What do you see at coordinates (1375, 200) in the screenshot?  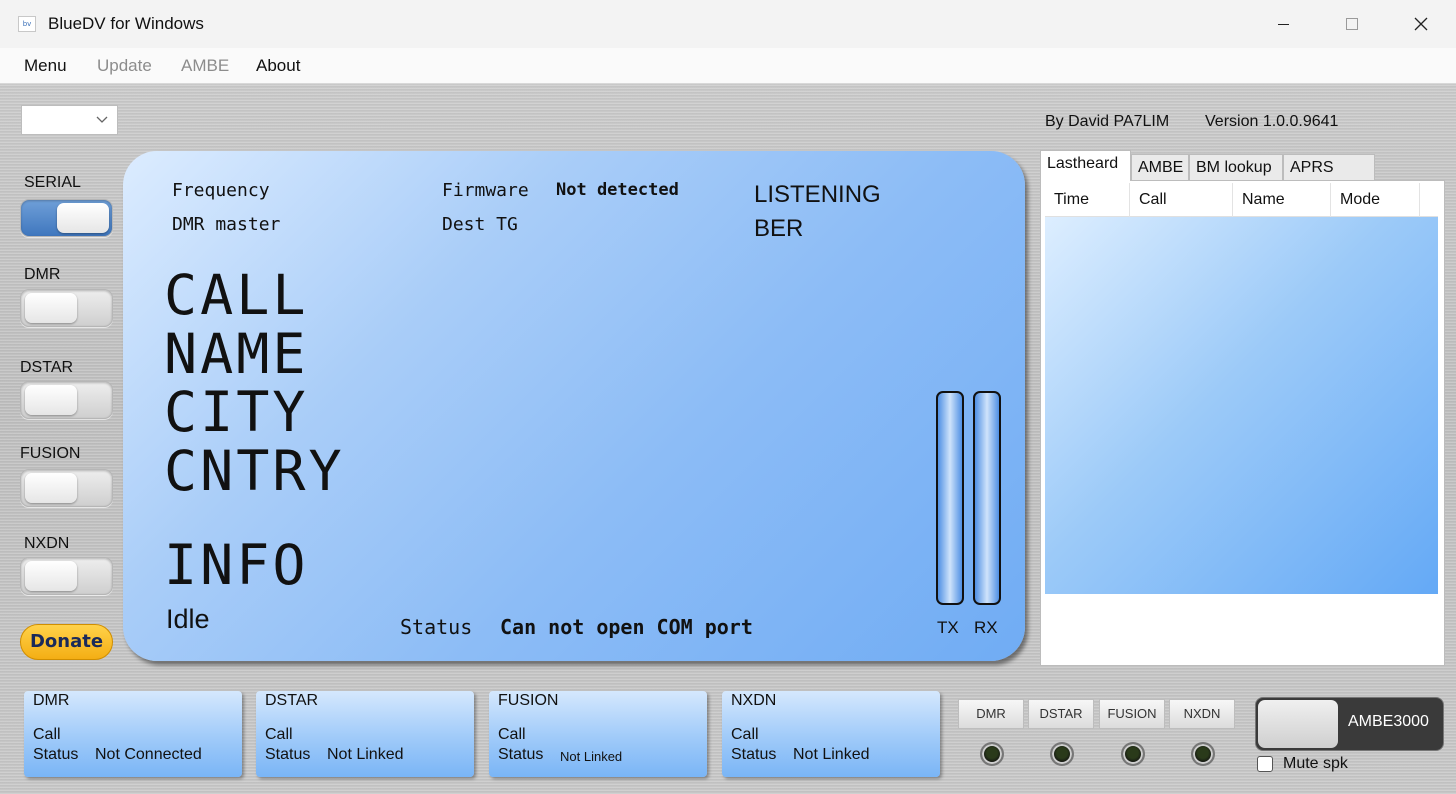 I see `column-mode: Mode` at bounding box center [1375, 200].